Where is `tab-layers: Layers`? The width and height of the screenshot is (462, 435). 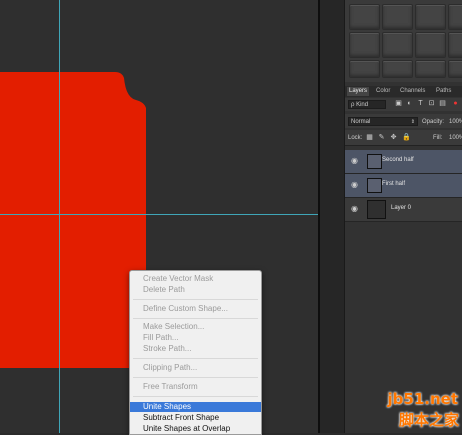 tab-layers: Layers is located at coordinates (358, 91).